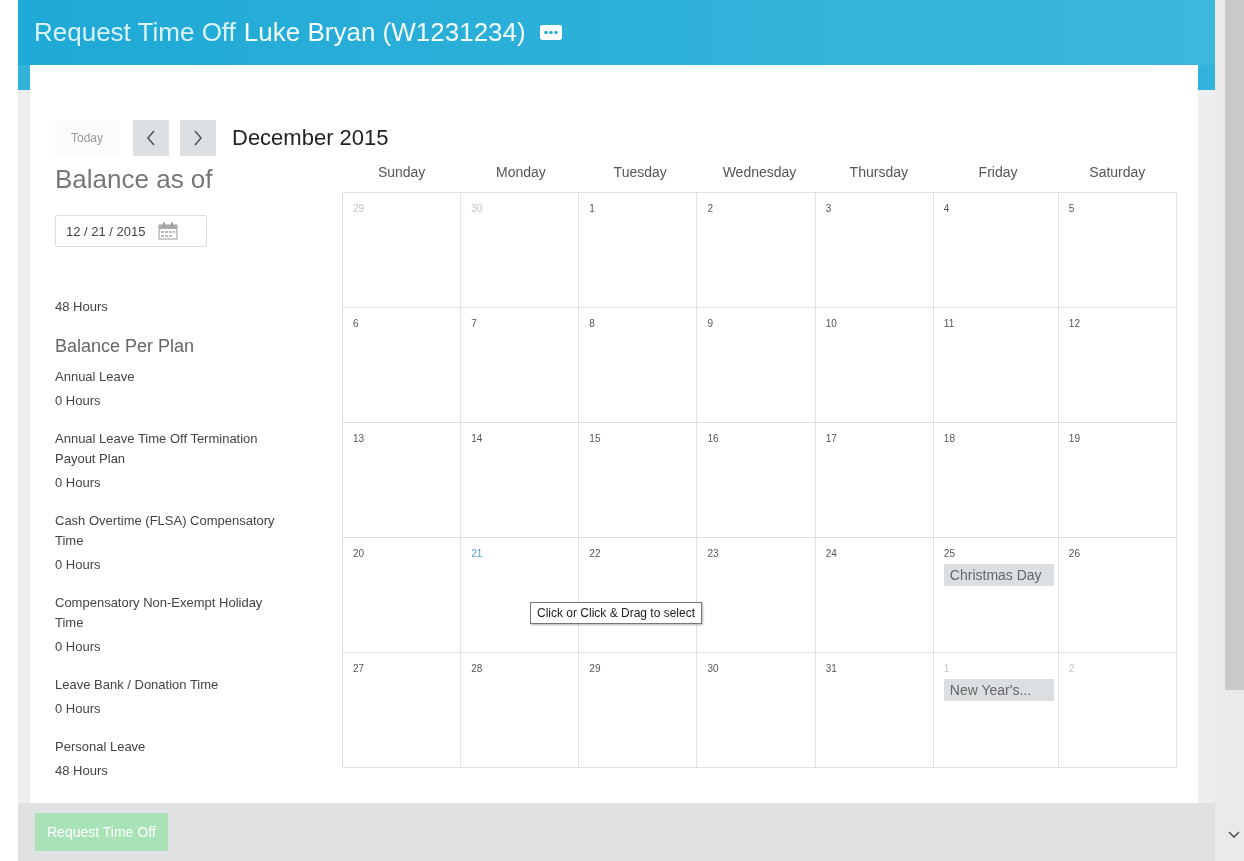 This screenshot has height=861, width=1244. What do you see at coordinates (95, 377) in the screenshot?
I see `plan-name: Annual Leave` at bounding box center [95, 377].